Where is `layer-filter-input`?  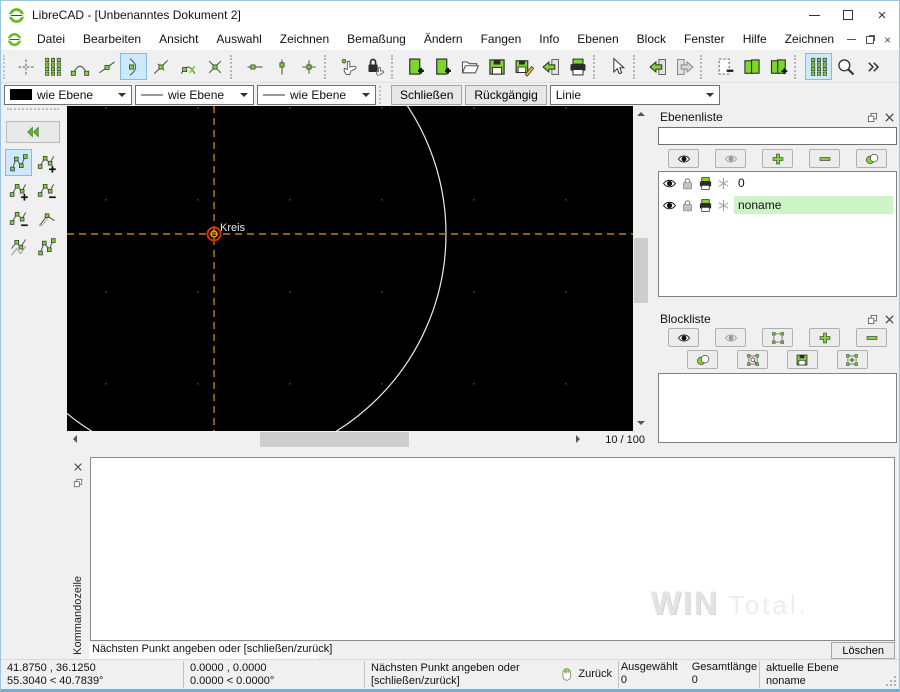
layer-filter-input is located at coordinates (777, 136).